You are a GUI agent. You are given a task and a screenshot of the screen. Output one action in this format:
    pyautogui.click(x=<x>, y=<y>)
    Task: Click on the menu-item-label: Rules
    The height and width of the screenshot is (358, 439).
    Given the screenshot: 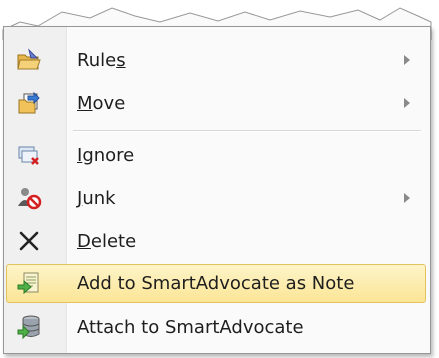 What is the action you would take?
    pyautogui.click(x=101, y=60)
    